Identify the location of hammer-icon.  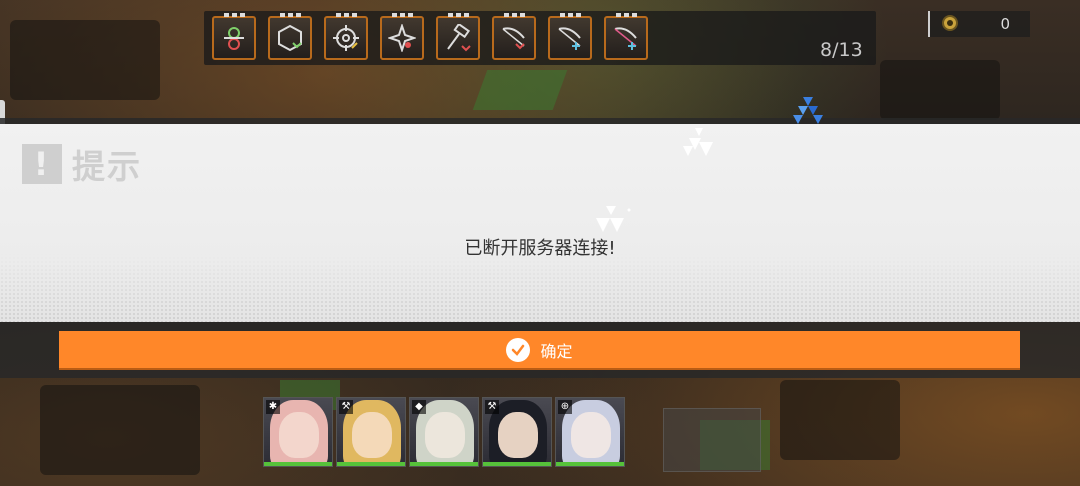
(459, 38).